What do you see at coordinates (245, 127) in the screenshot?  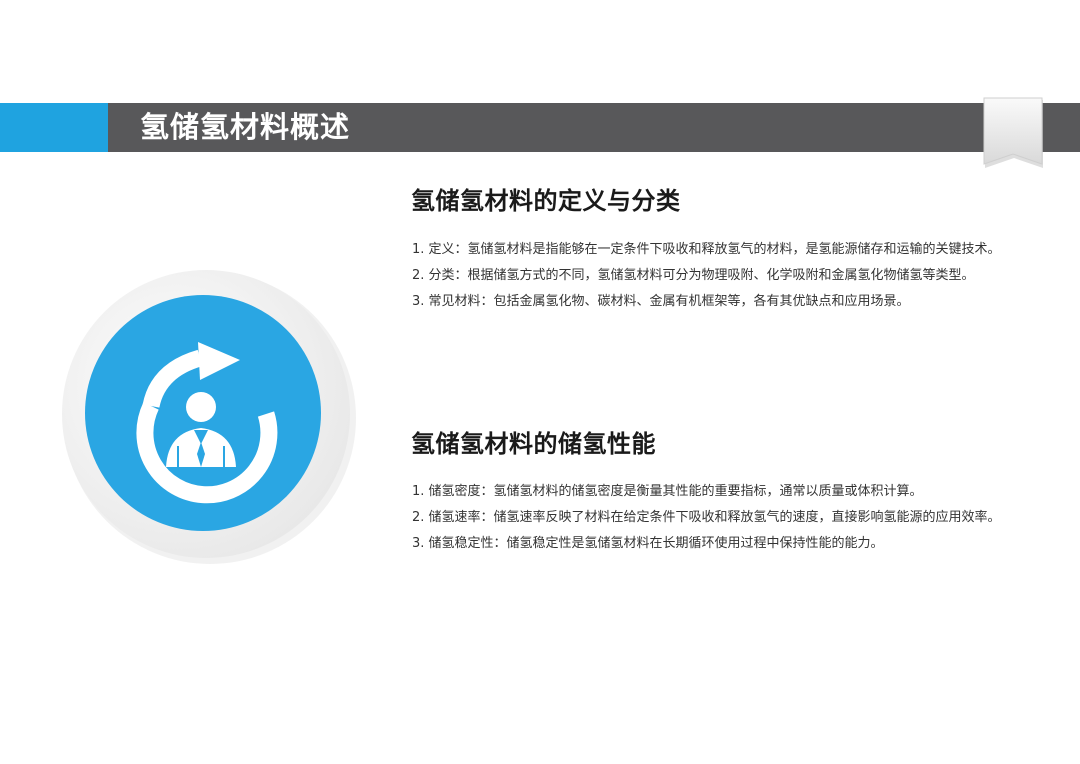 I see `page-title: 氢储氢材料概述` at bounding box center [245, 127].